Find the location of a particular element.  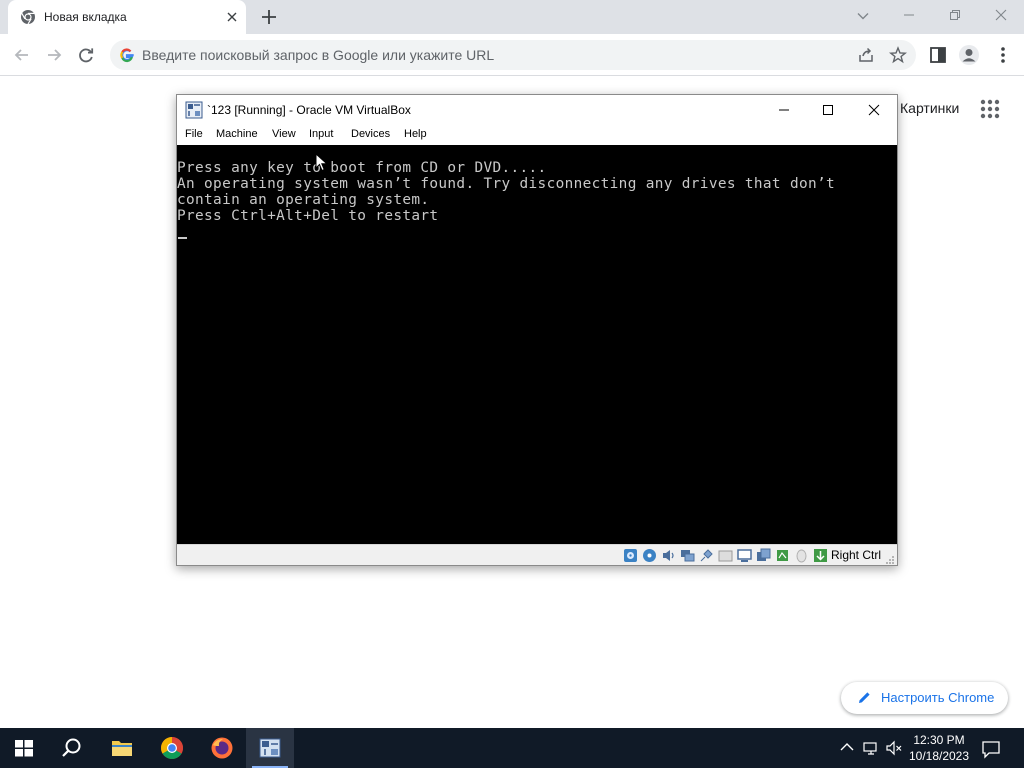

taskbar-search-button is located at coordinates (72, 748).